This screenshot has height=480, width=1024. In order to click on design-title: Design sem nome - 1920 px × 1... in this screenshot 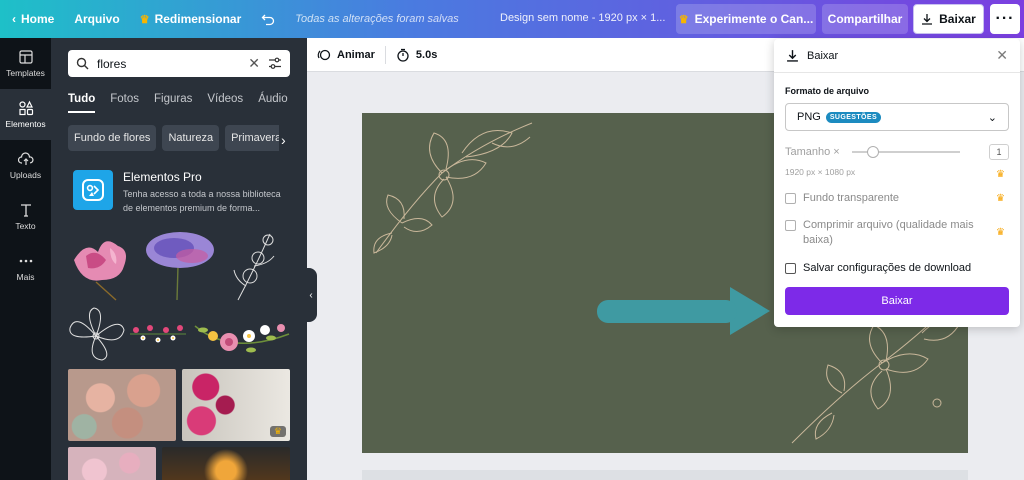, I will do `click(582, 18)`.